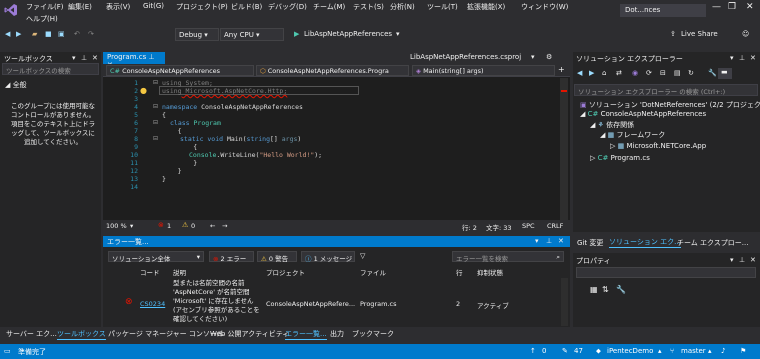  I want to click on error-list-scrollbar, so click(564, 302).